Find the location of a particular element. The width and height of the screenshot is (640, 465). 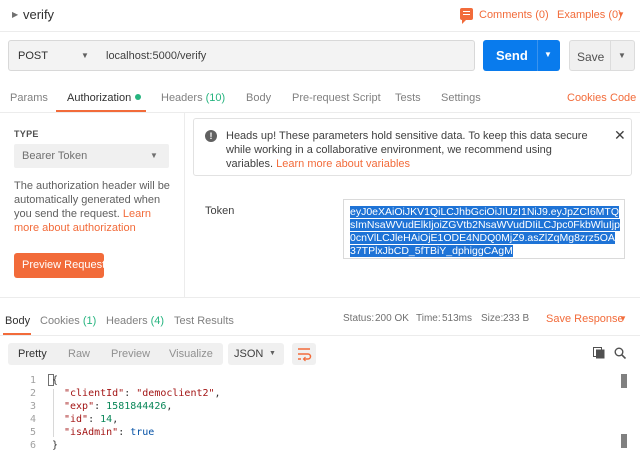

auth-type-value: Bearer Token is located at coordinates (55, 156).